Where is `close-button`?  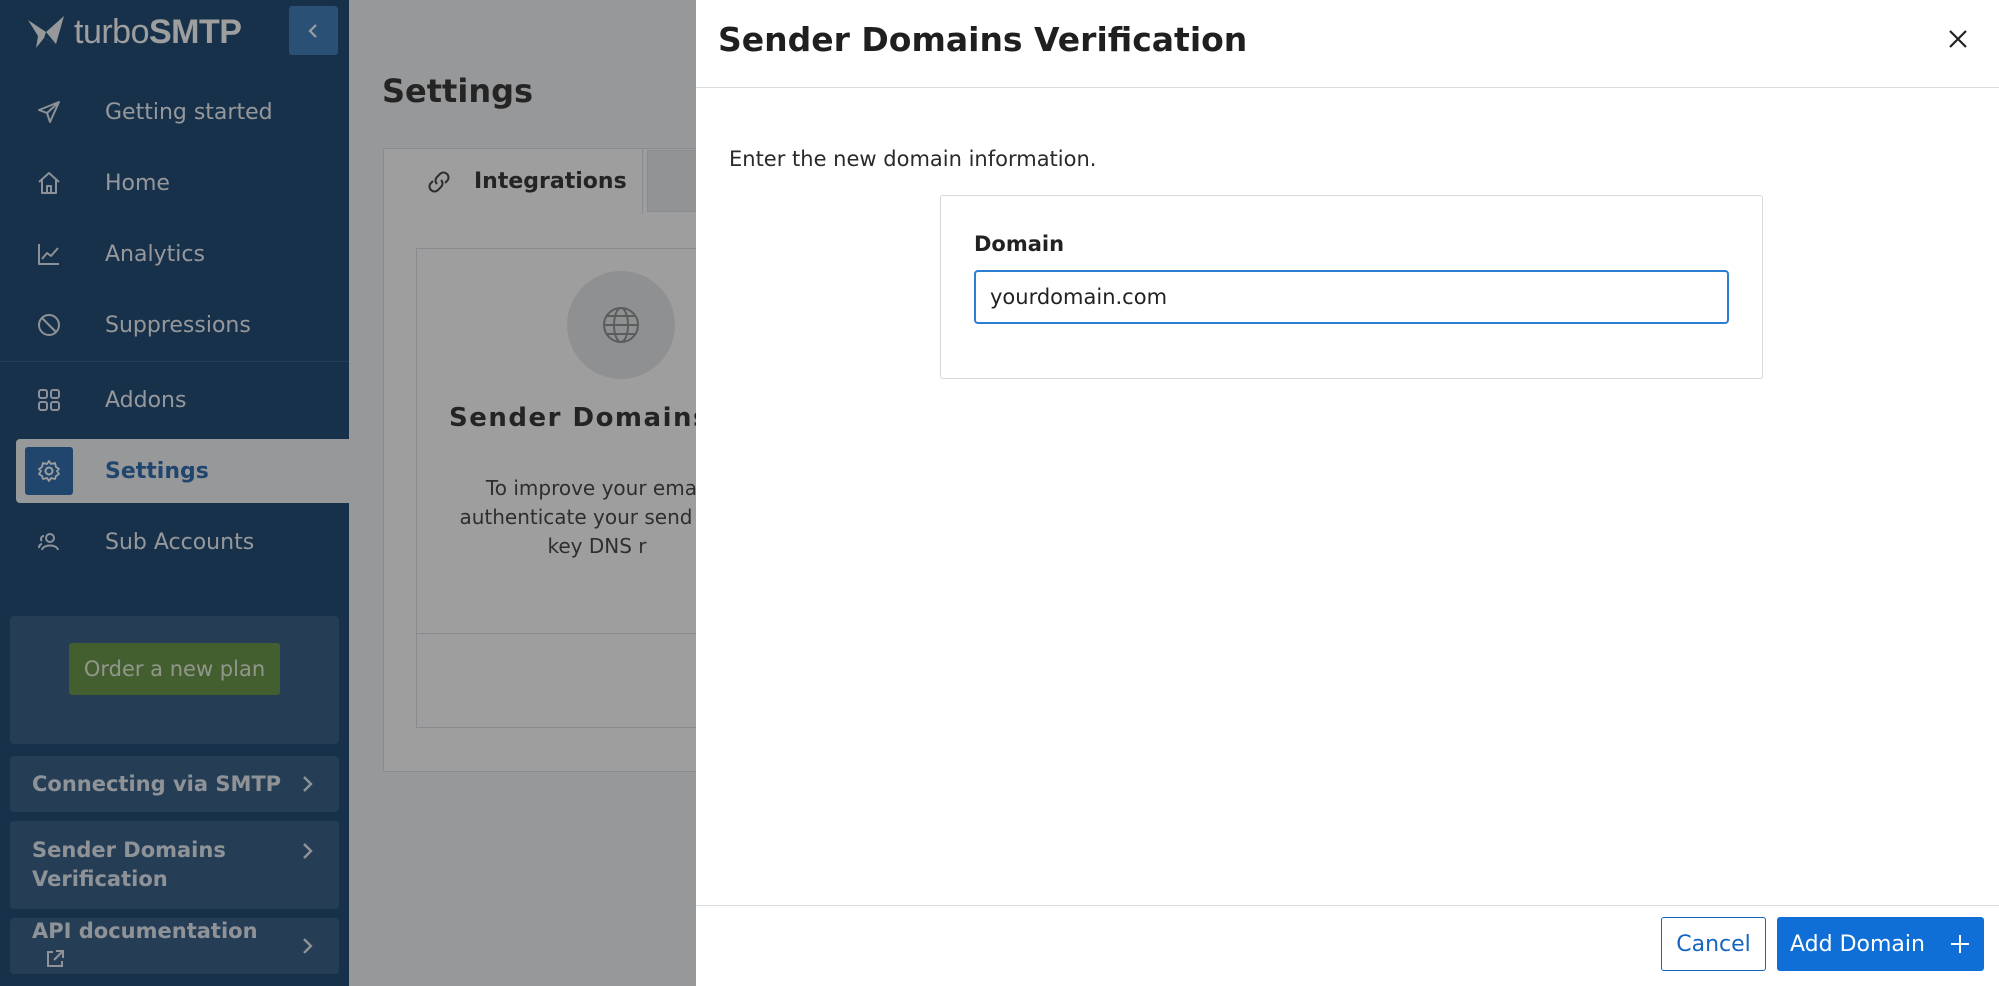
close-button is located at coordinates (1958, 39).